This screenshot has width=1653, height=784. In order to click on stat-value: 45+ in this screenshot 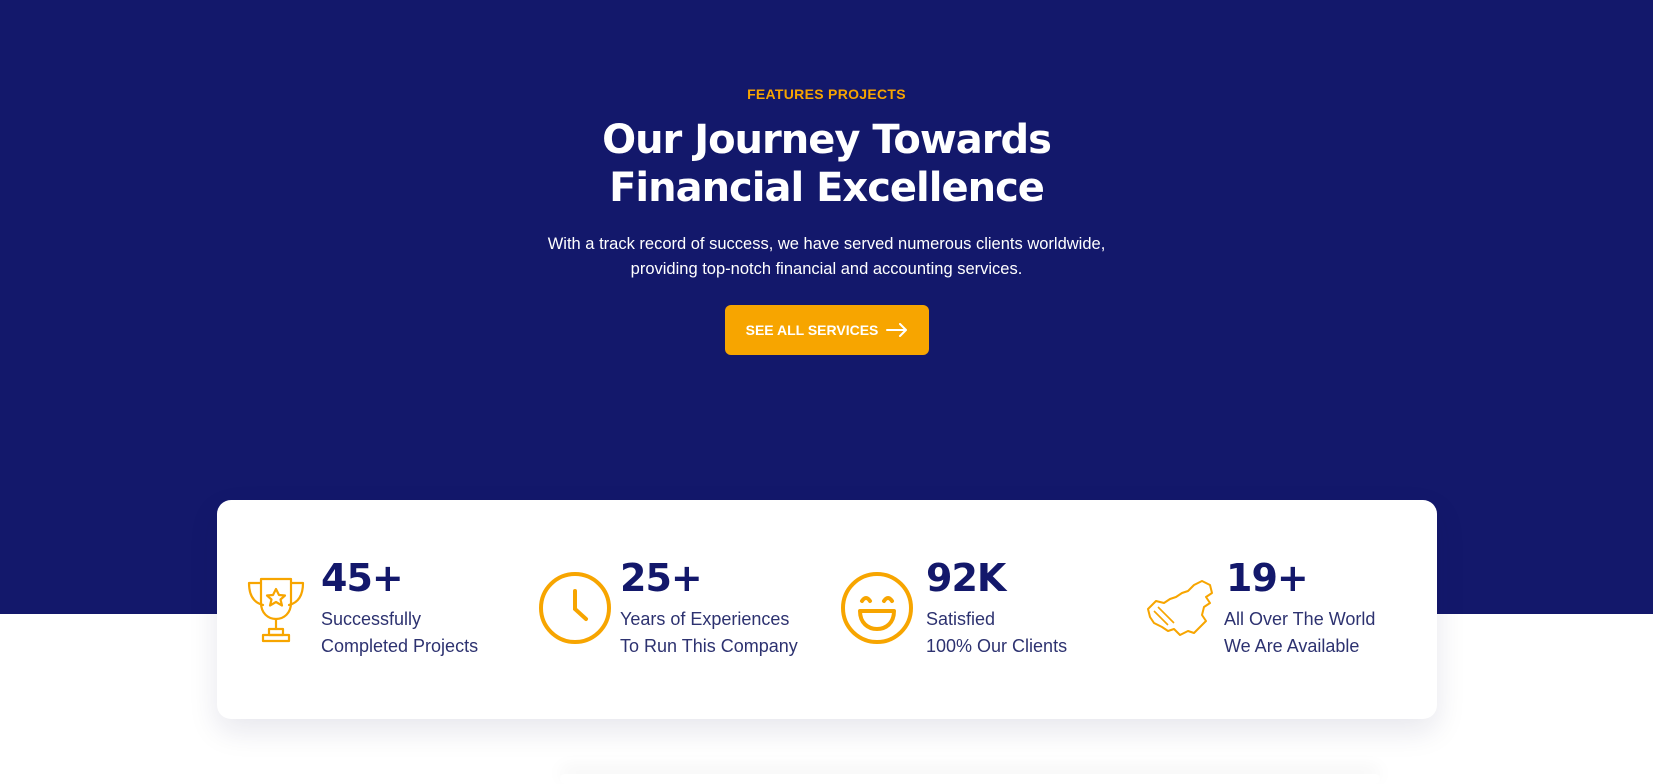, I will do `click(362, 578)`.